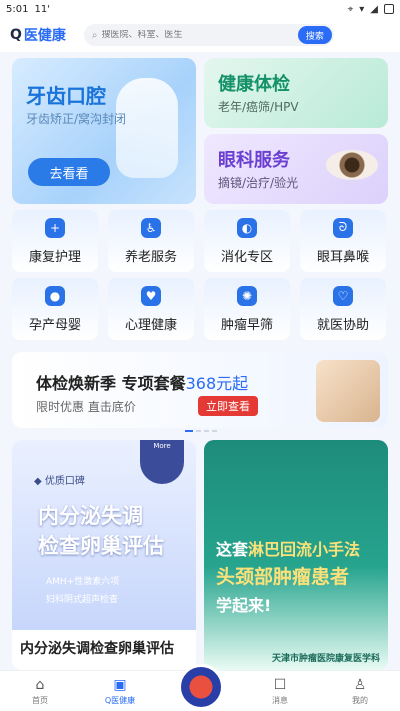 The image size is (400, 711). I want to click on grid-item-label: 康复护理, so click(54, 257).